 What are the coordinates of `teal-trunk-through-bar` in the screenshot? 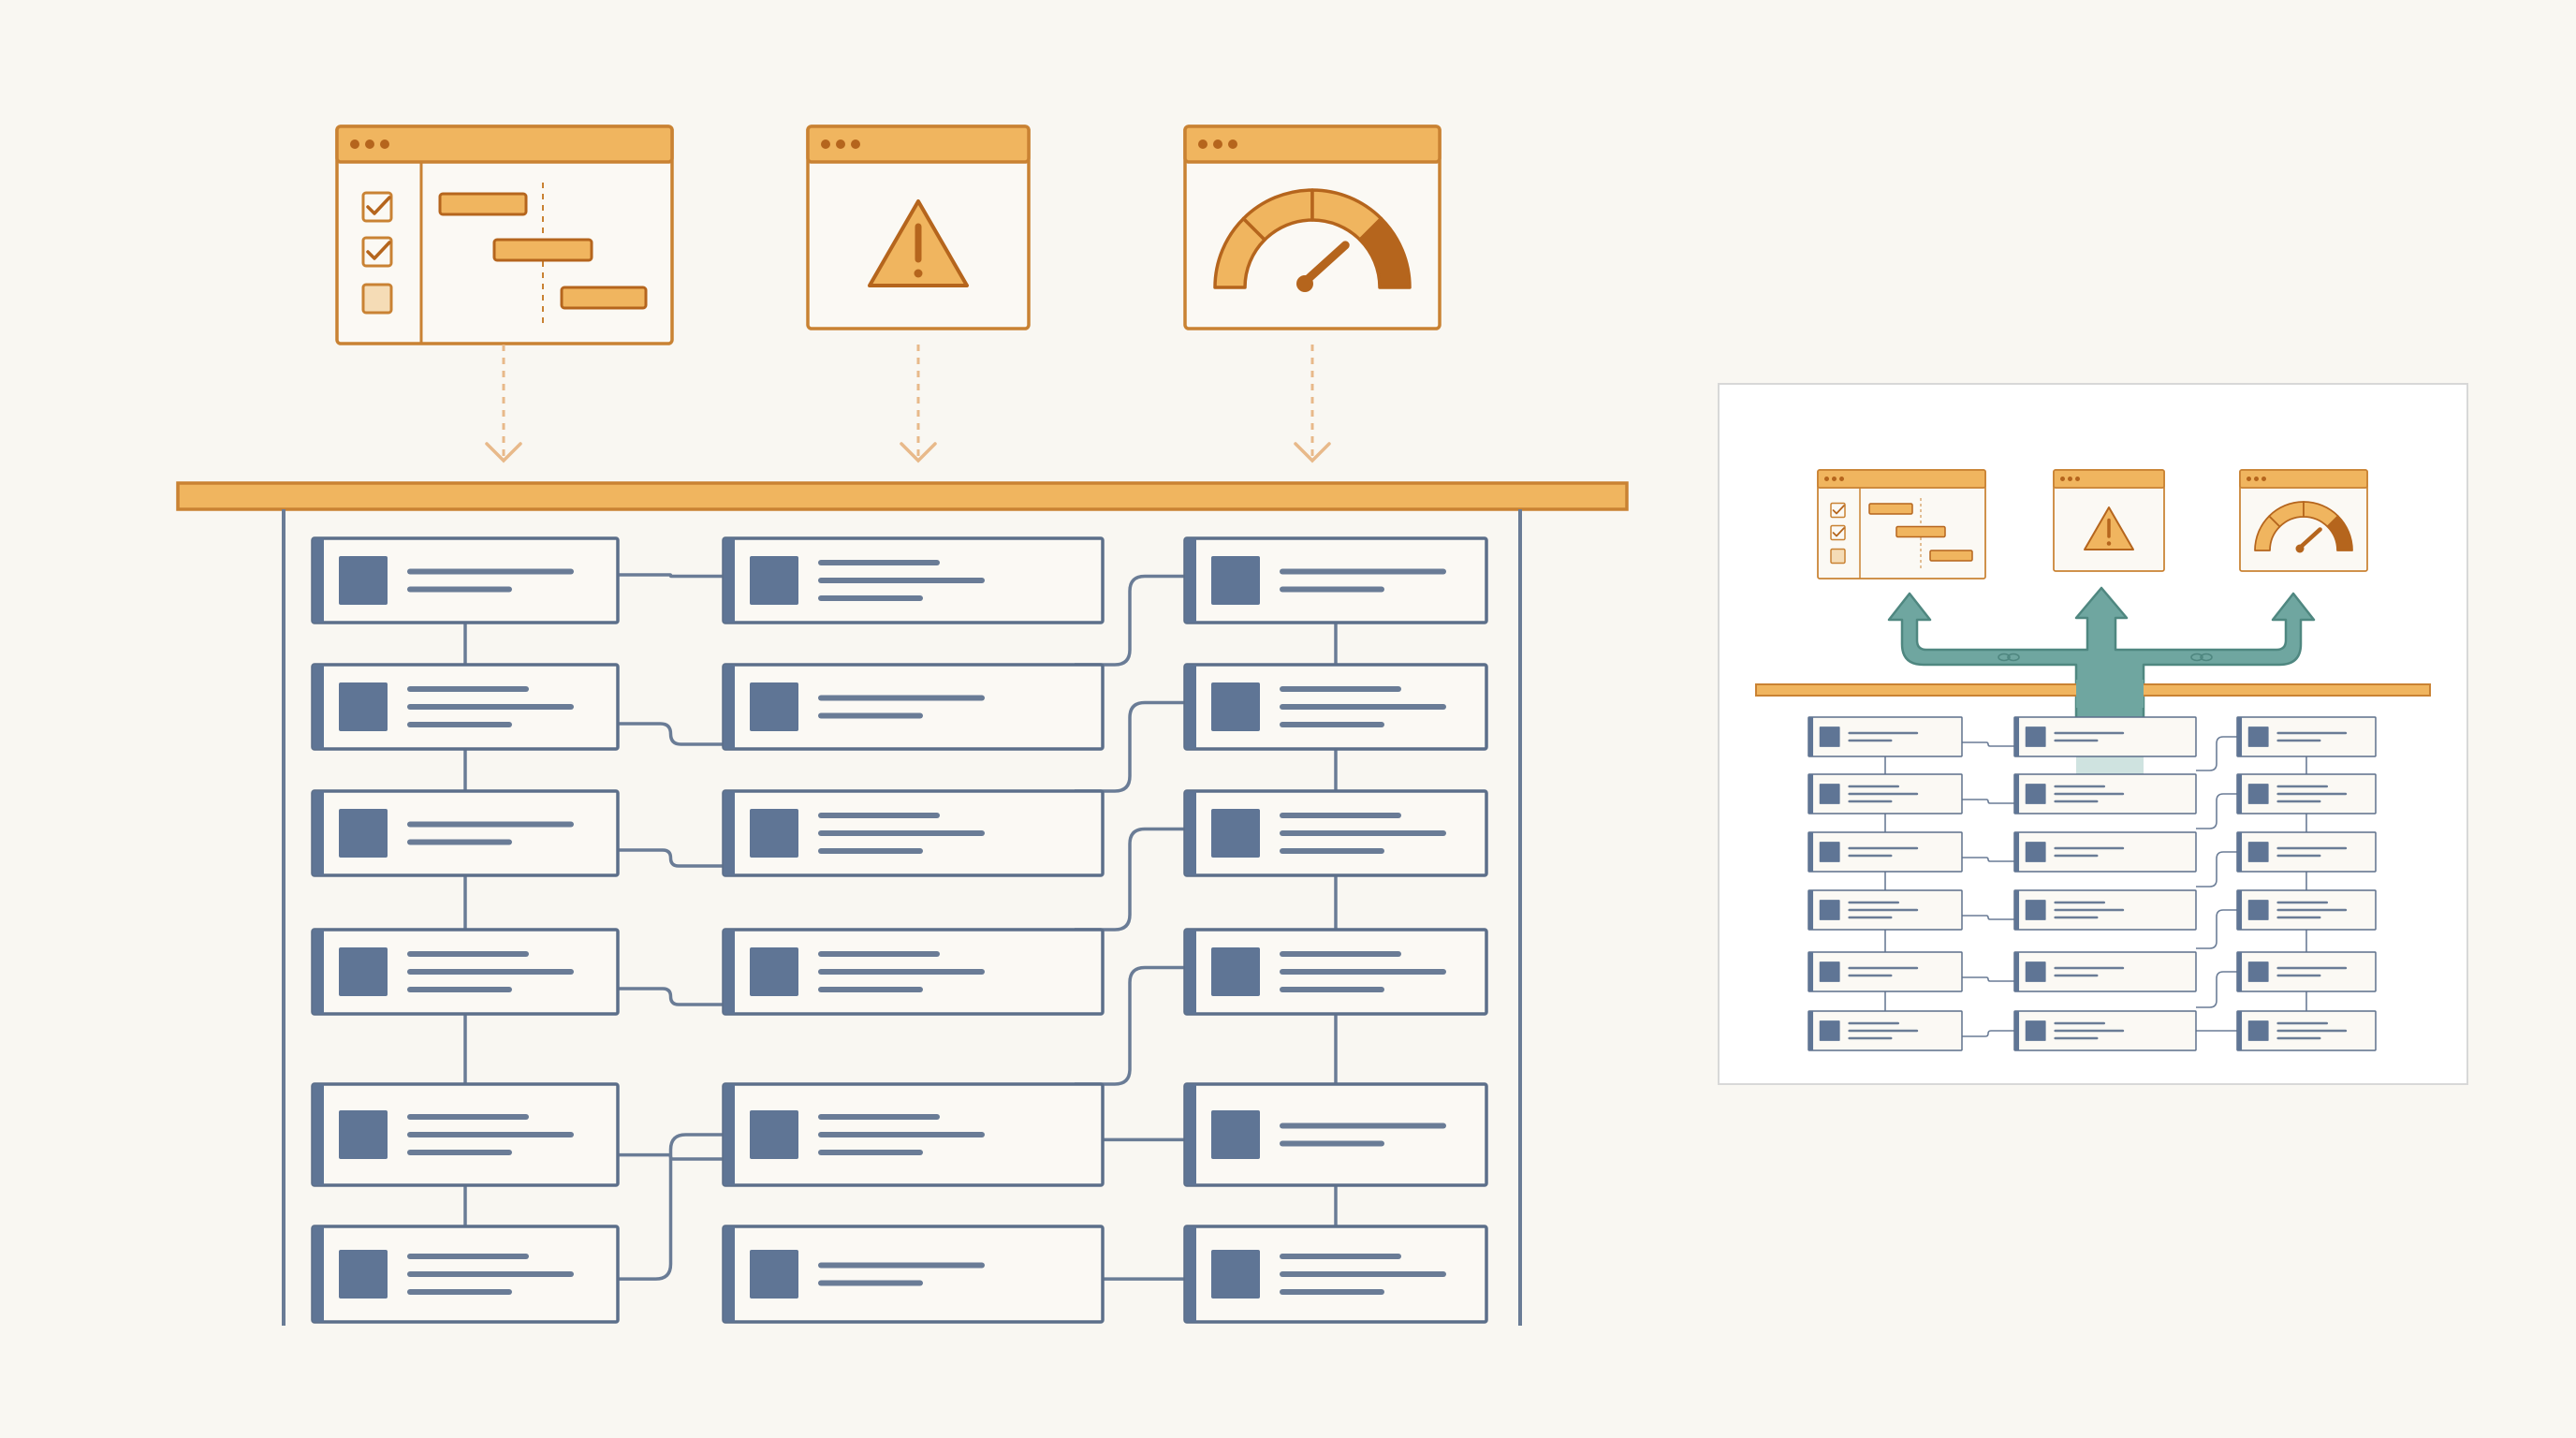 It's located at (2110, 694).